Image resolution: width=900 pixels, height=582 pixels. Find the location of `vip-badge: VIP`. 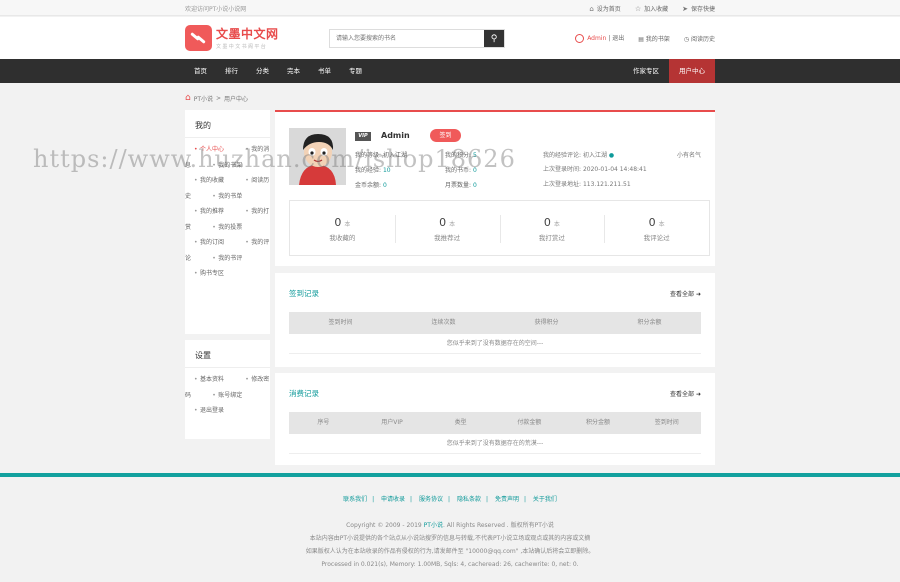

vip-badge: VIP is located at coordinates (363, 136).